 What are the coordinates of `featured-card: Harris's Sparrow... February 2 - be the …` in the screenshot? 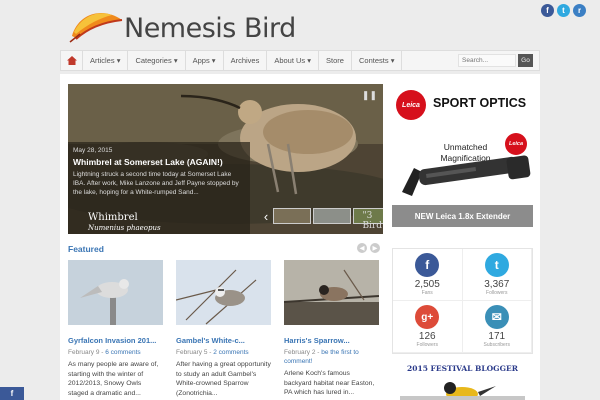 It's located at (331, 329).